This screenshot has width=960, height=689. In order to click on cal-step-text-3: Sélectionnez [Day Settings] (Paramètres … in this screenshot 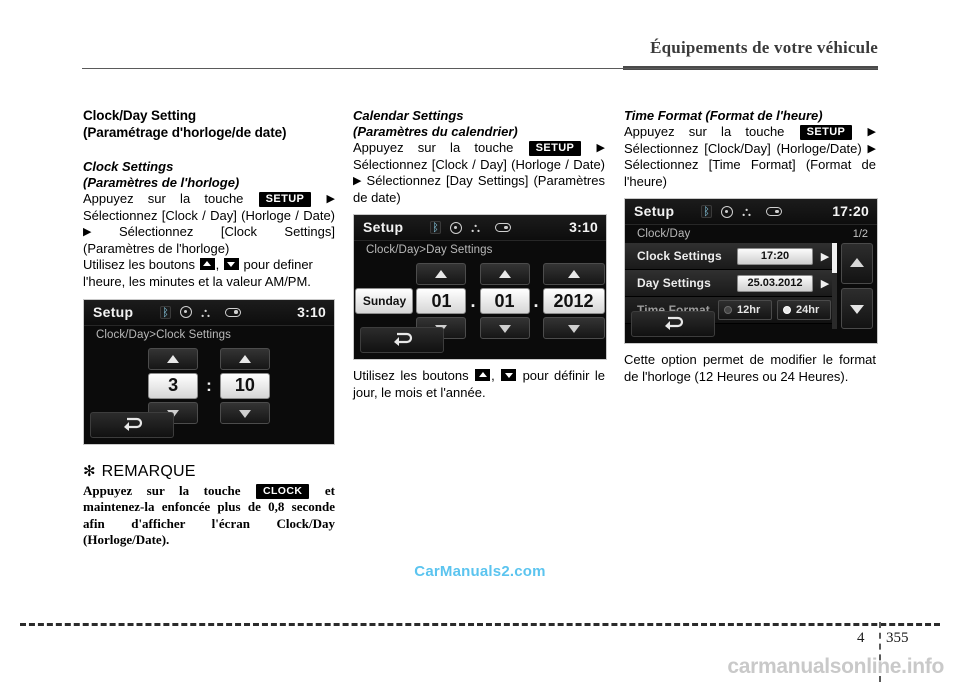, I will do `click(479, 189)`.